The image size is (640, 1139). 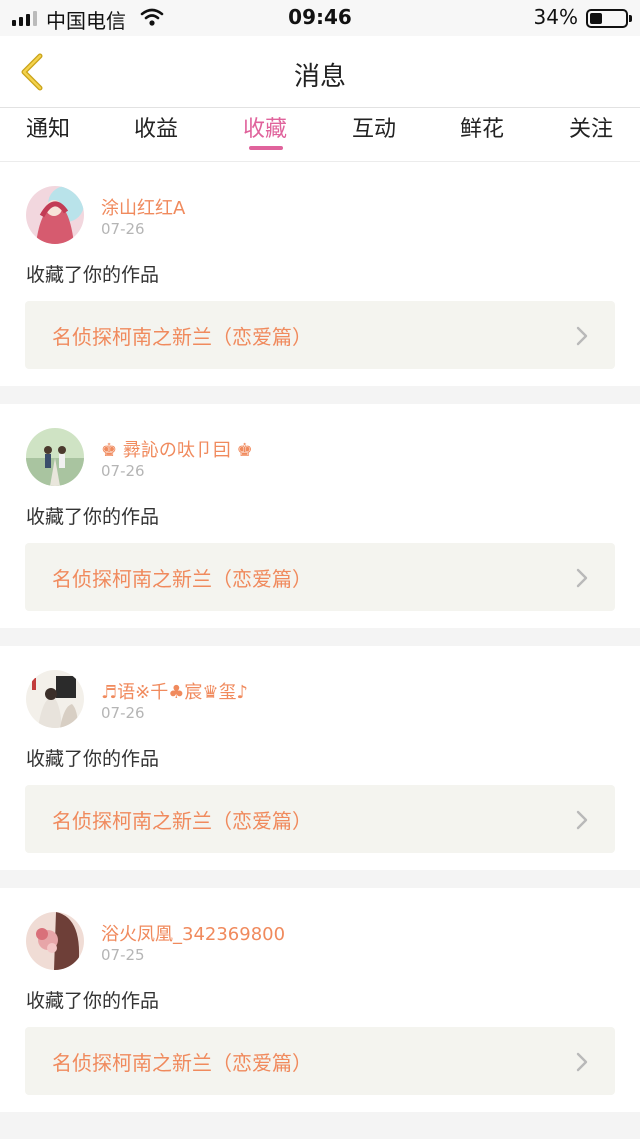 I want to click on tab-follows: 关注, so click(x=588, y=135).